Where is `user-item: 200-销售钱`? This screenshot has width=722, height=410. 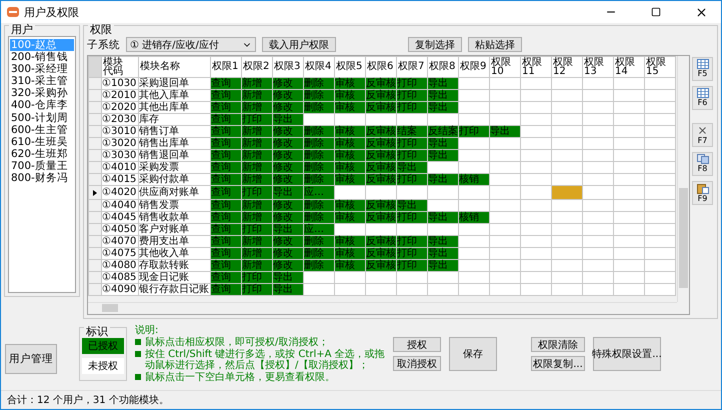 user-item: 200-销售钱 is located at coordinates (42, 57).